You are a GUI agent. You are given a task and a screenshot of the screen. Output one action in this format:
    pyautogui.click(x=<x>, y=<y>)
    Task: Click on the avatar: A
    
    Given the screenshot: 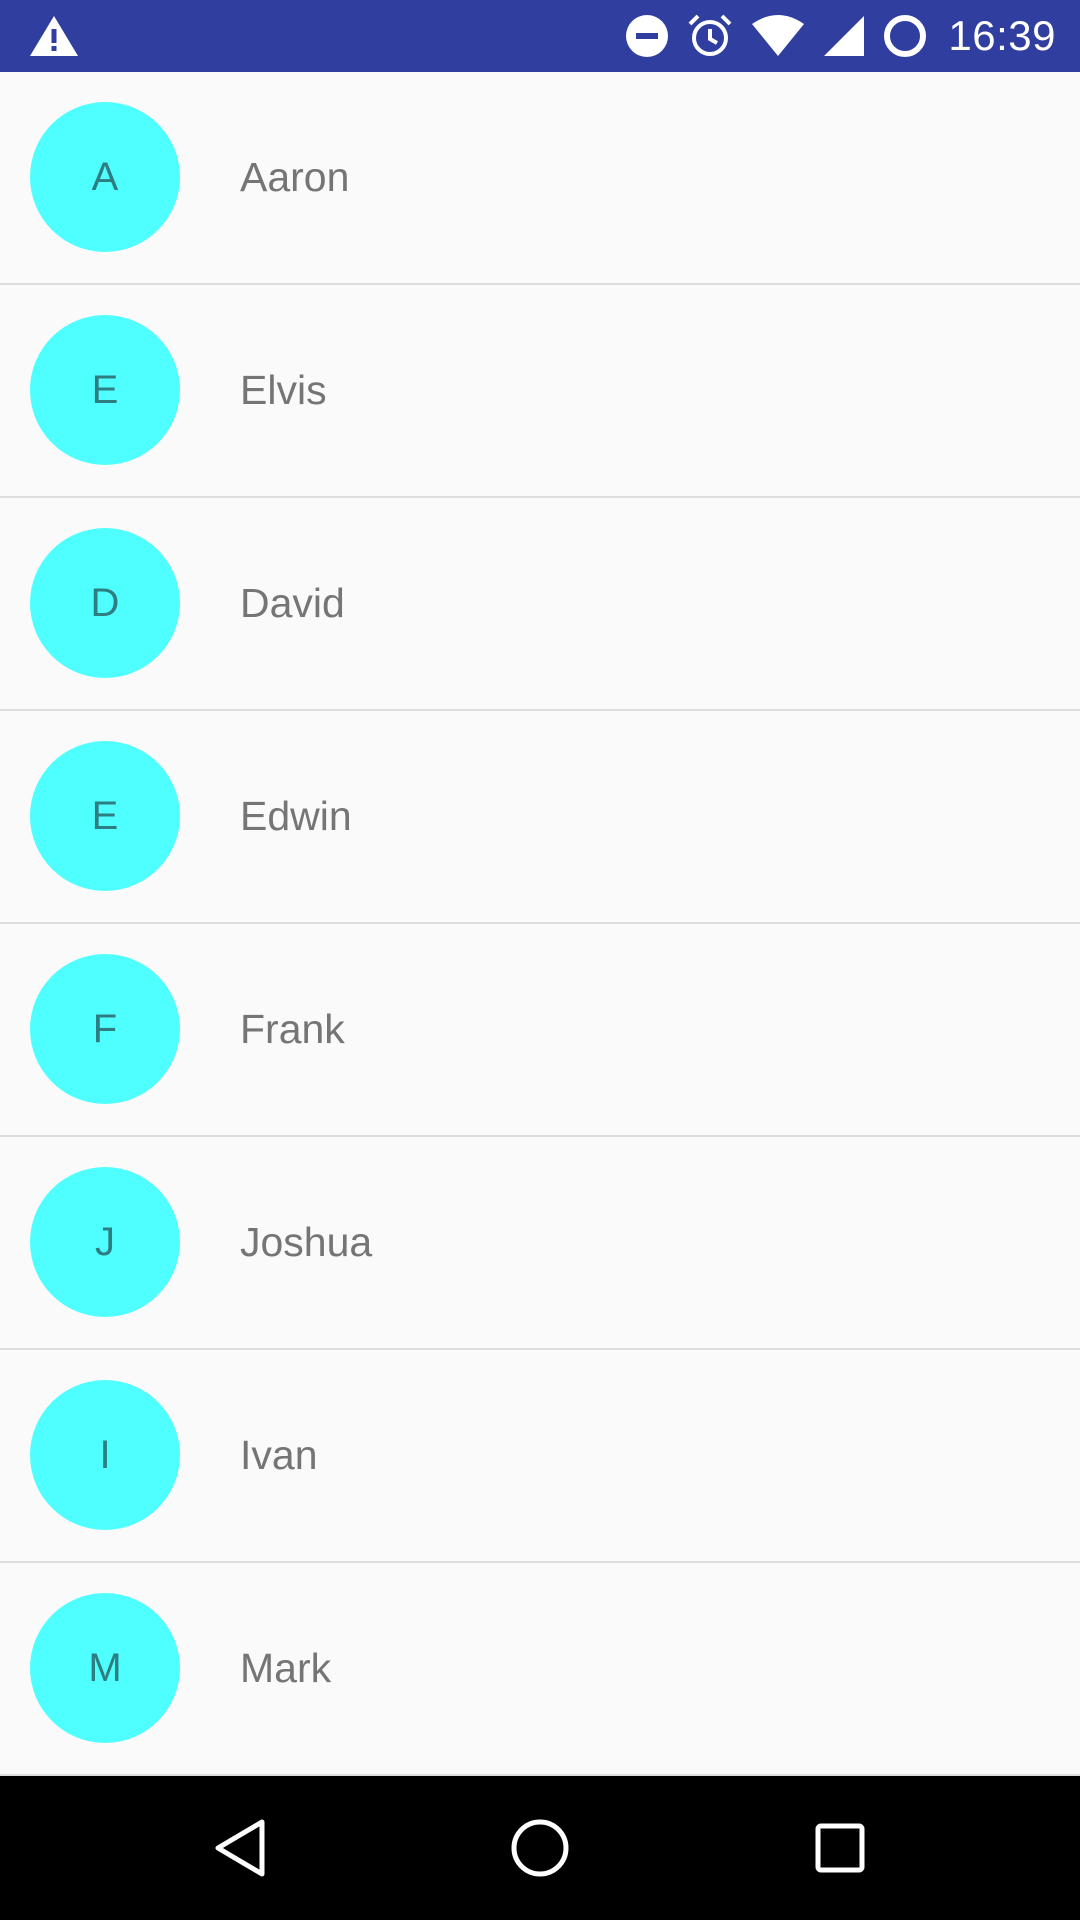 What is the action you would take?
    pyautogui.click(x=105, y=177)
    